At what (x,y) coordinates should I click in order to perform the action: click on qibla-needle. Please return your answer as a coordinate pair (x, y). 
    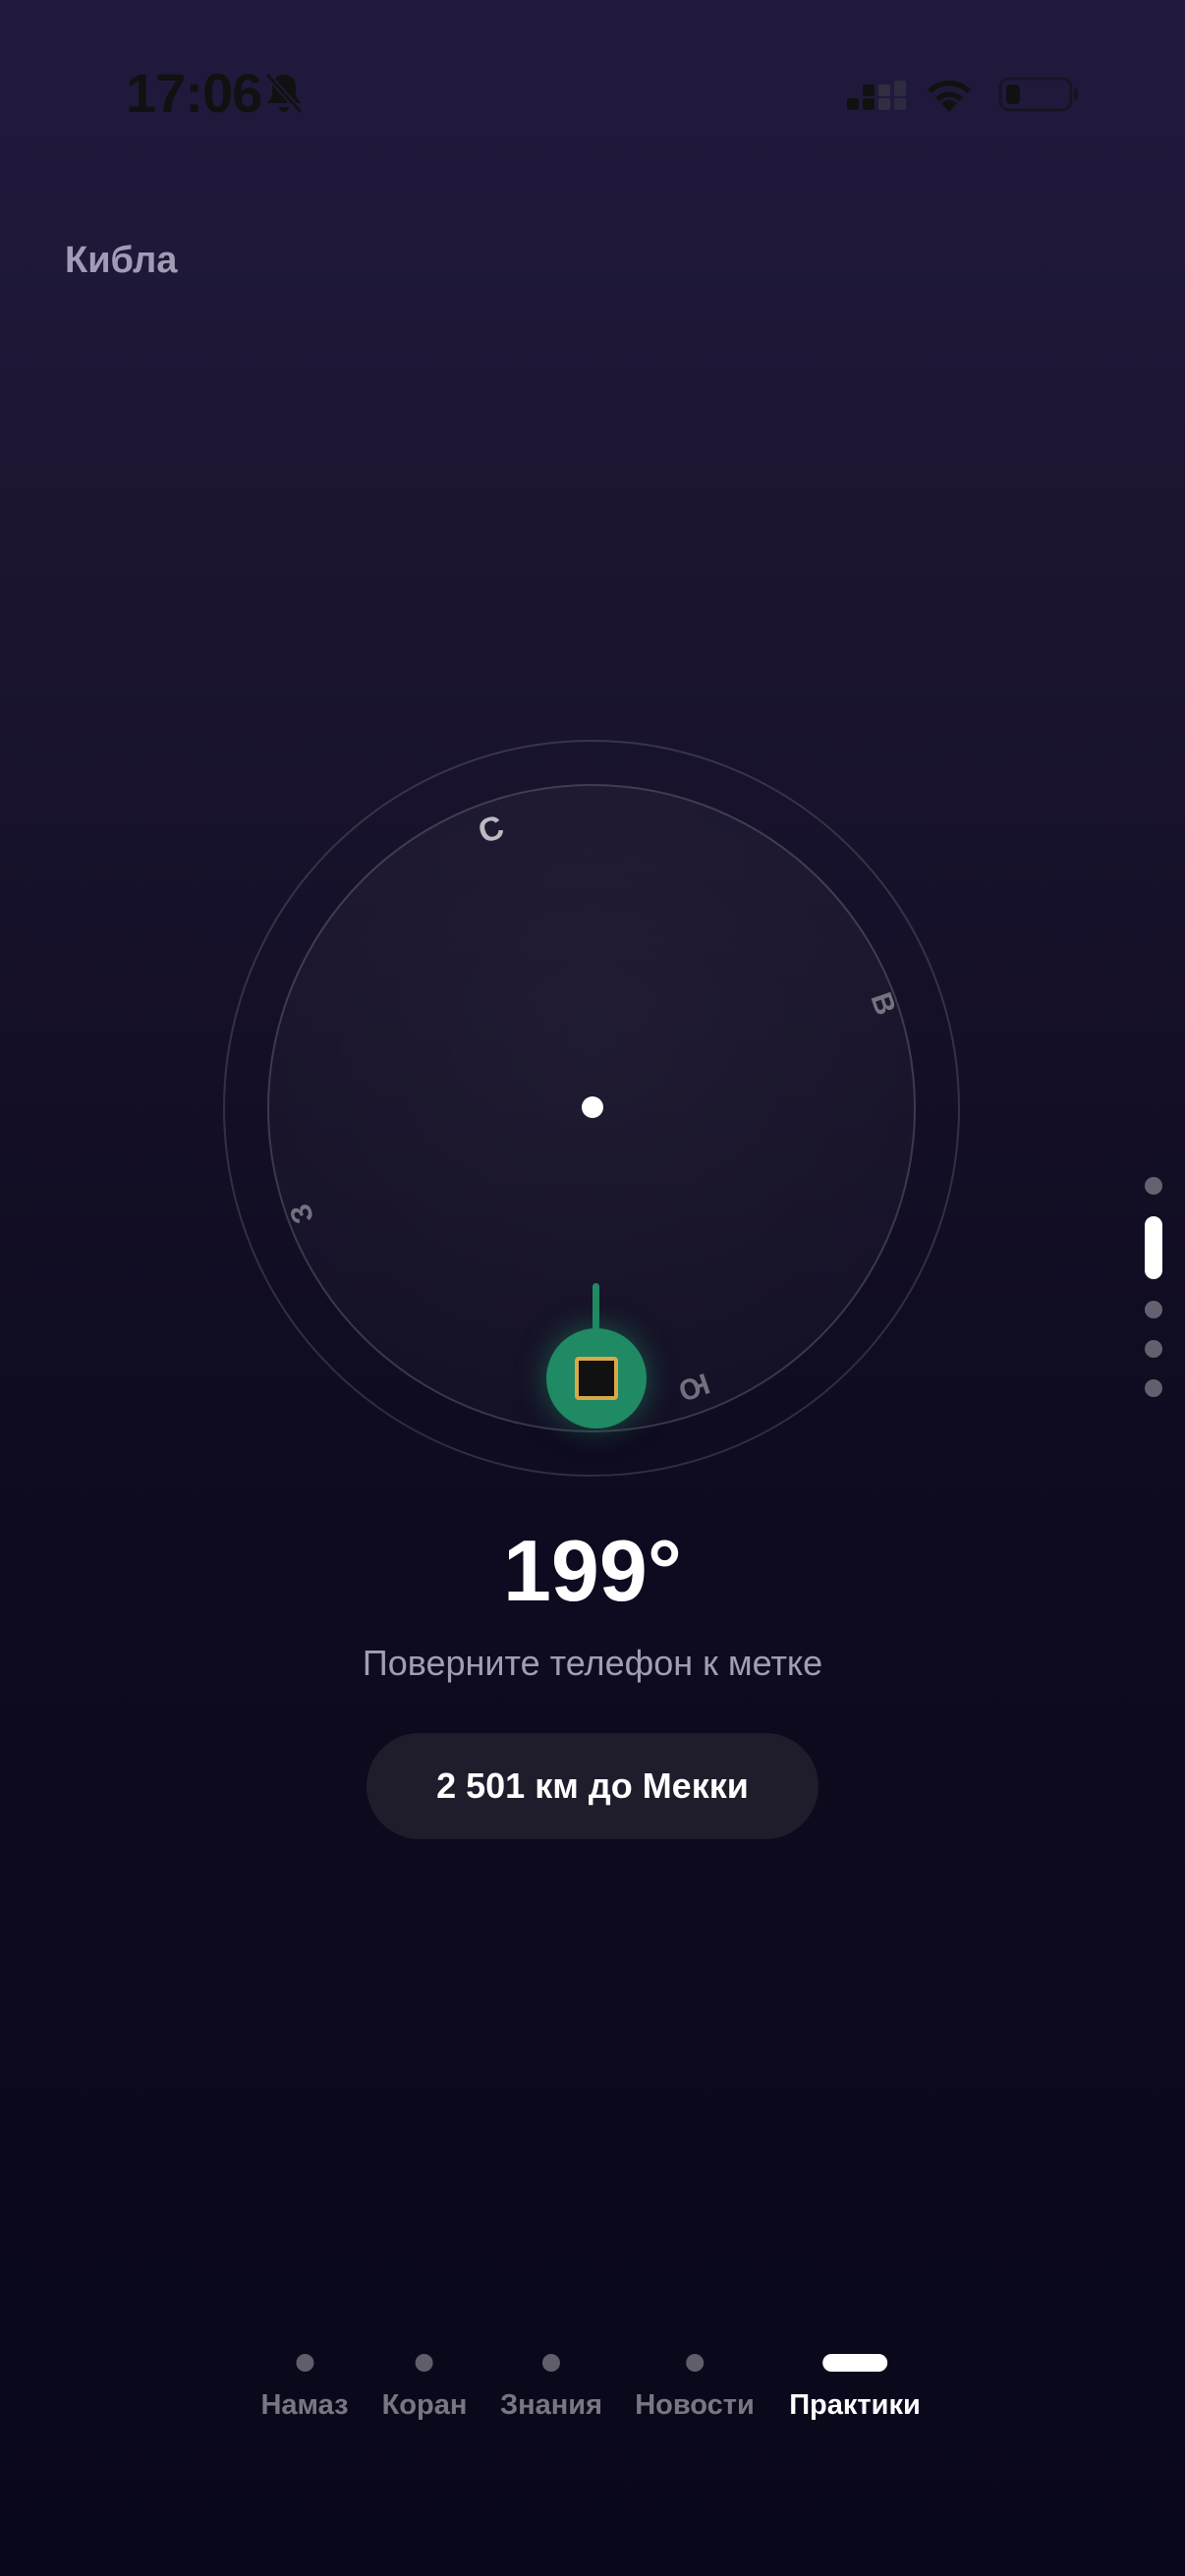
    Looking at the image, I should click on (596, 1306).